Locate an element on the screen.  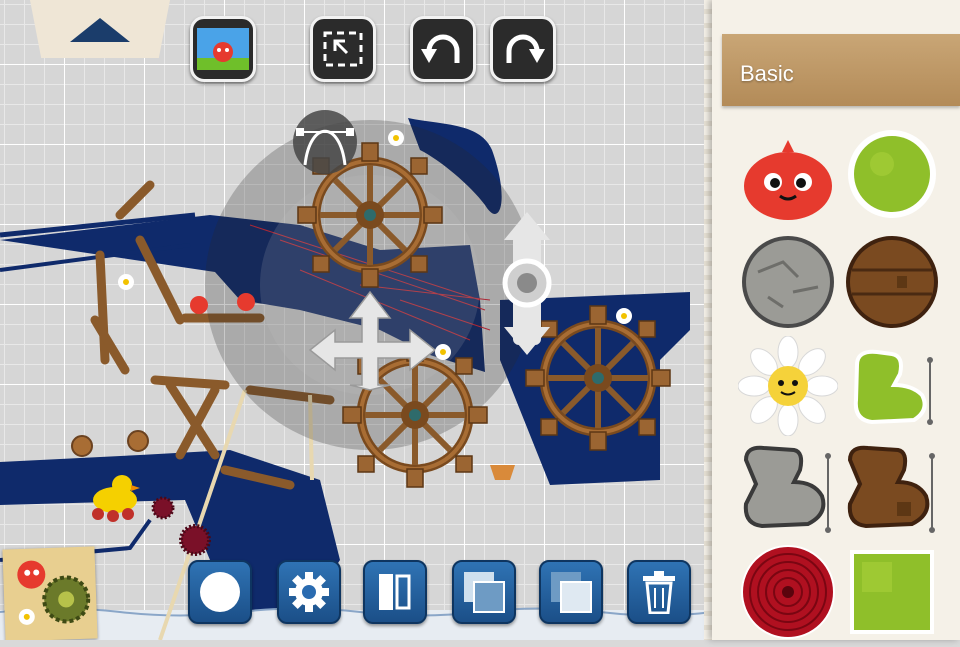
fit-view-button is located at coordinates (343, 49).